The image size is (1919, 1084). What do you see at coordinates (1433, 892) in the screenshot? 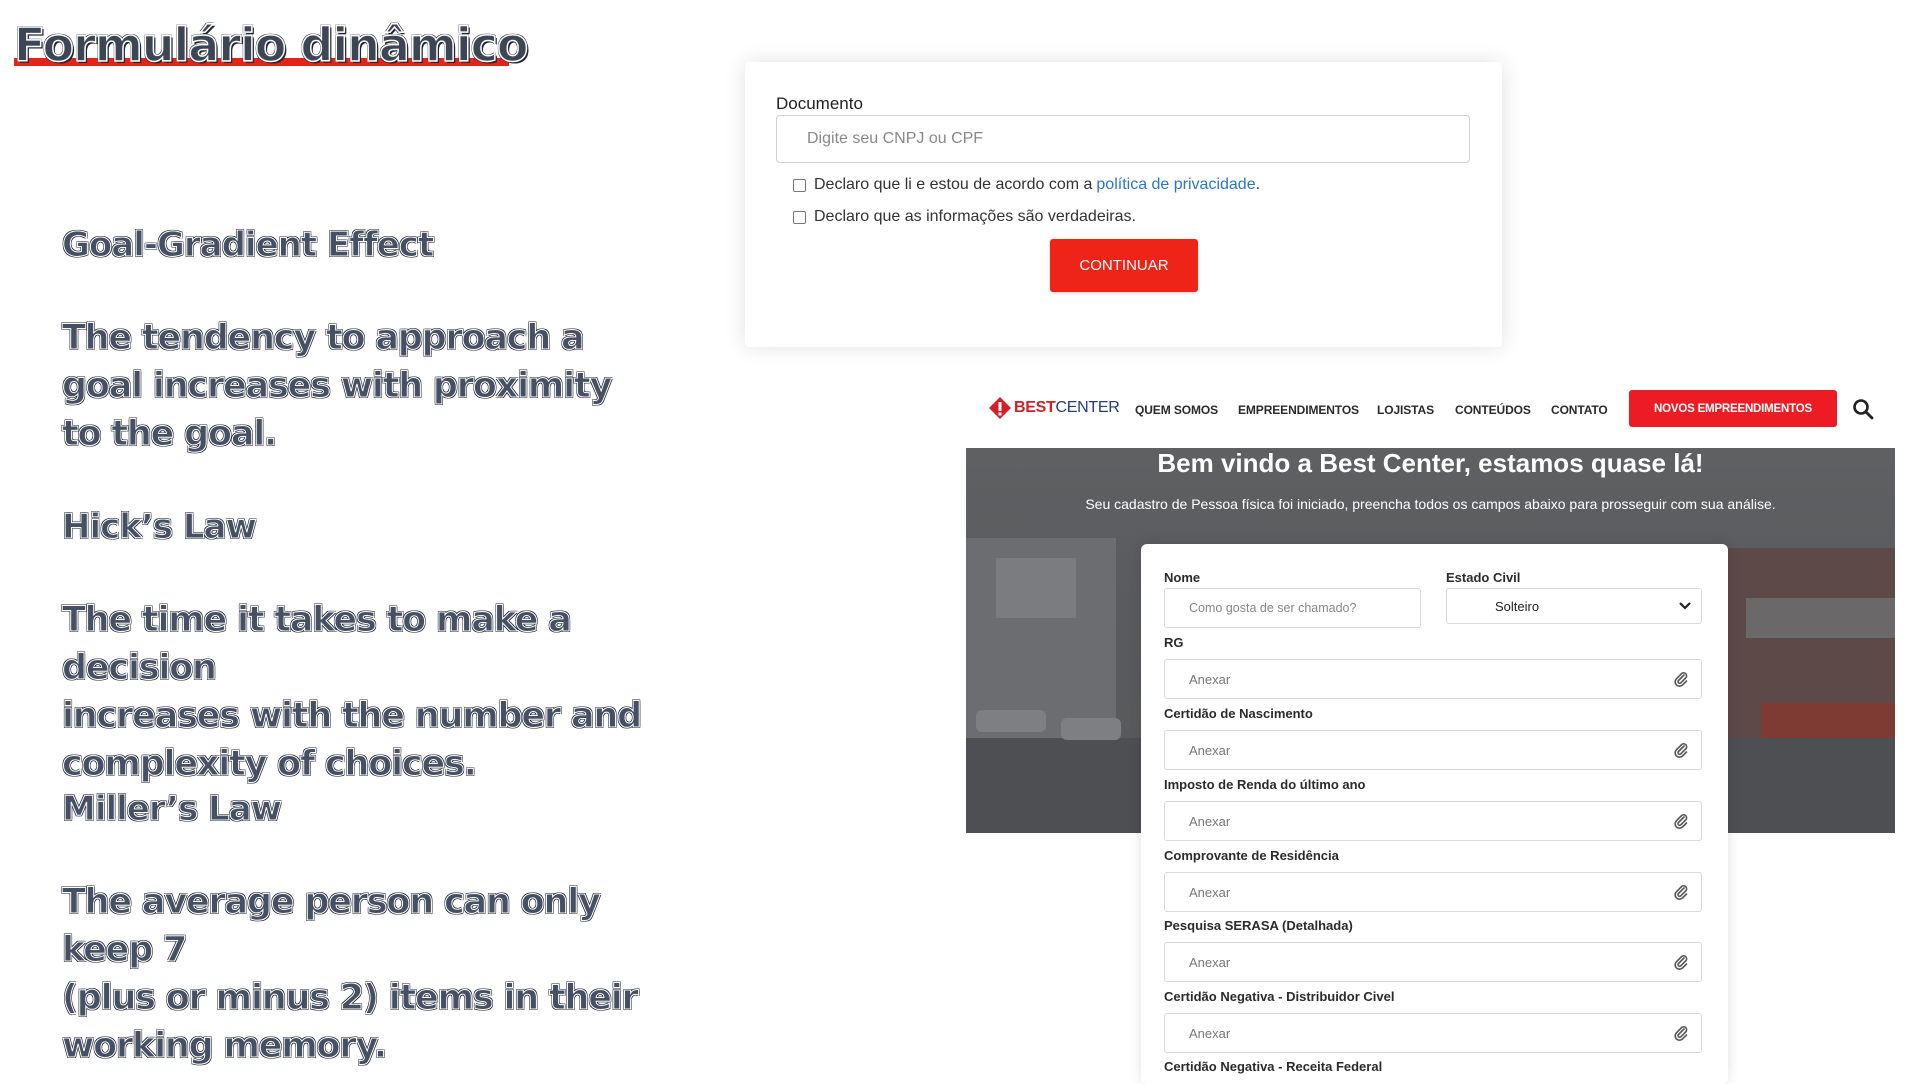
I see `comprovante-residencia-upload-input: Anexar` at bounding box center [1433, 892].